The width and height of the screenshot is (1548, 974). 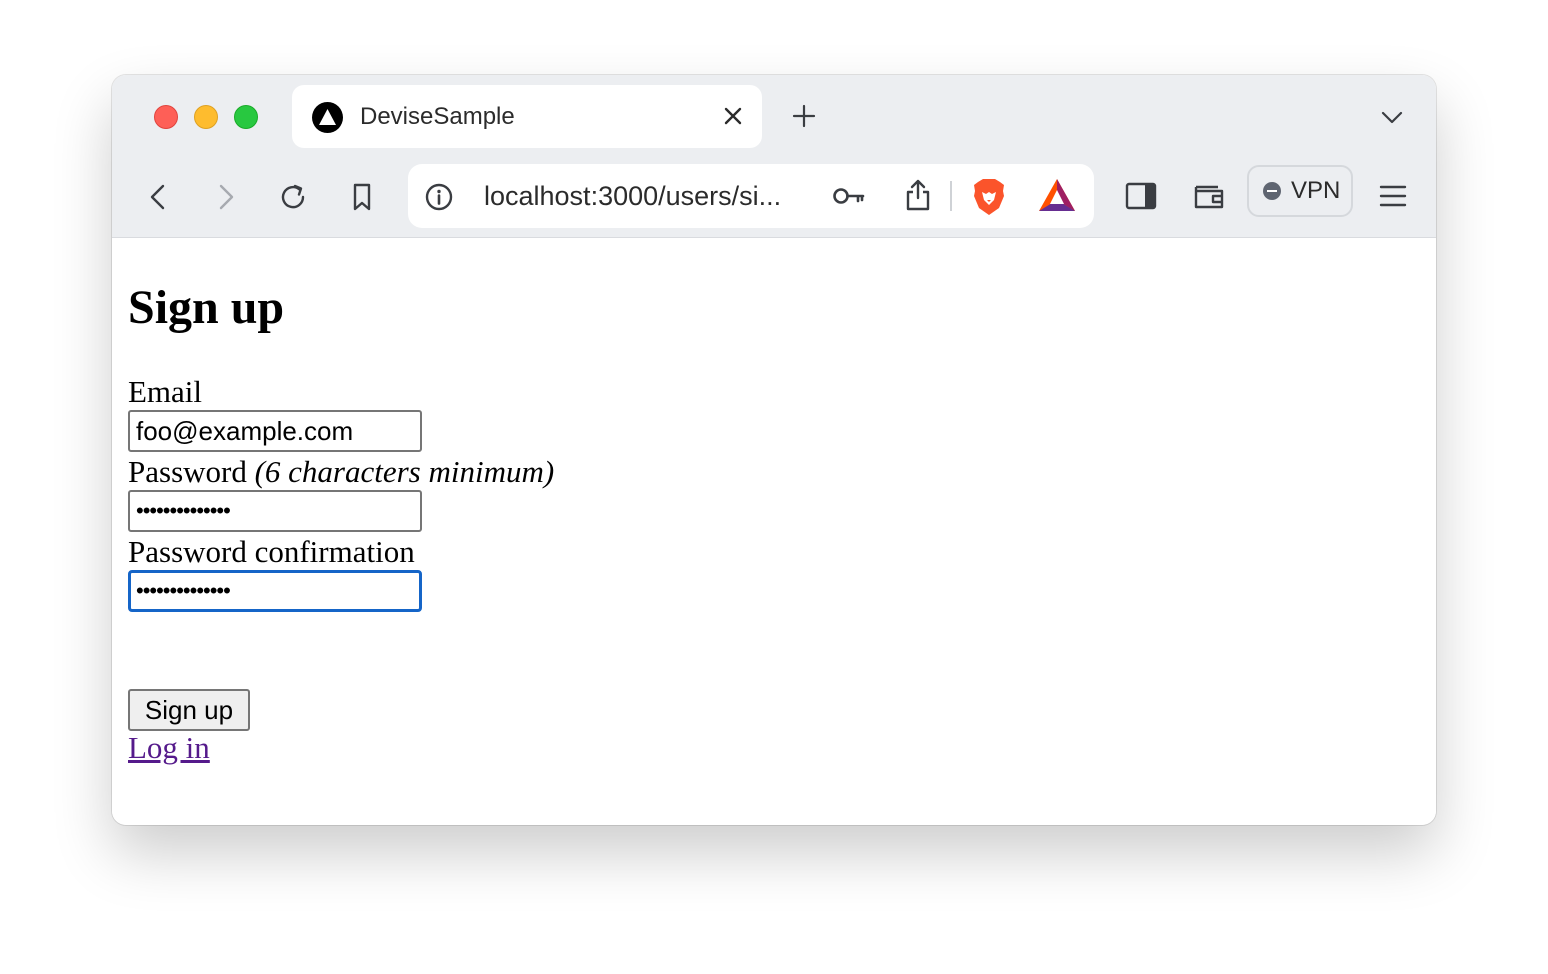 I want to click on vpn-button: VPN, so click(x=1300, y=191).